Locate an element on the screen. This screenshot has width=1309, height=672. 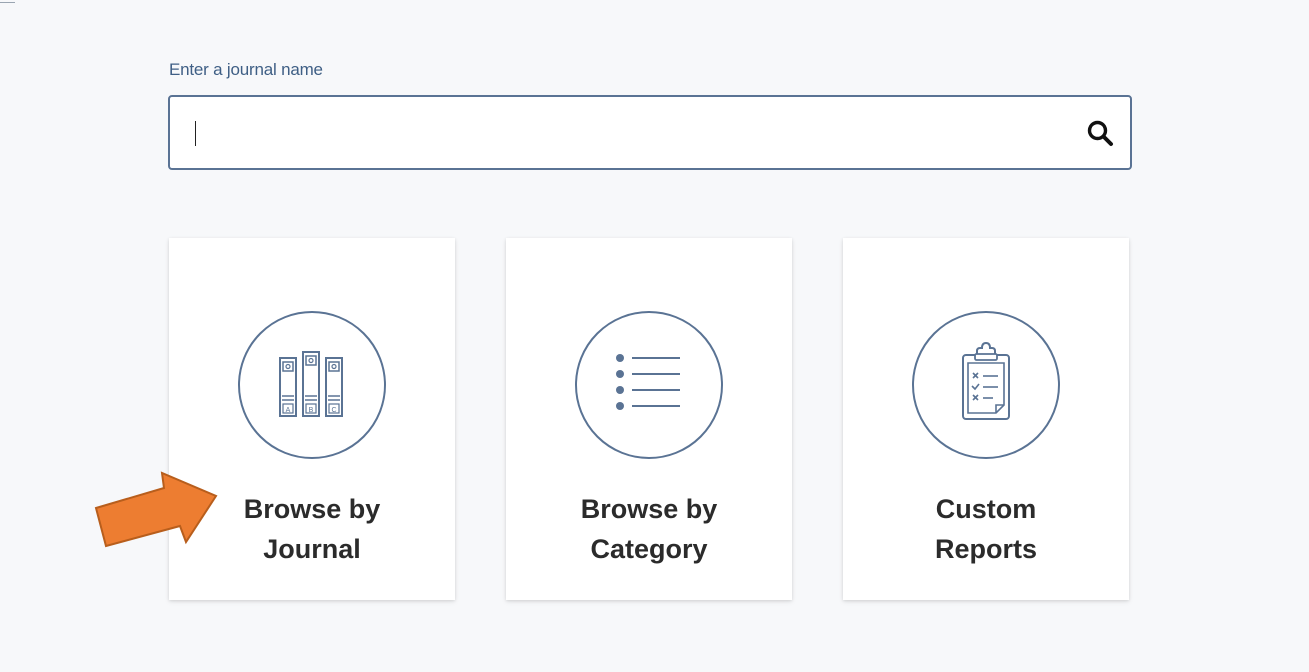
custom-reports-label: Custom Reports is located at coordinates (986, 529).